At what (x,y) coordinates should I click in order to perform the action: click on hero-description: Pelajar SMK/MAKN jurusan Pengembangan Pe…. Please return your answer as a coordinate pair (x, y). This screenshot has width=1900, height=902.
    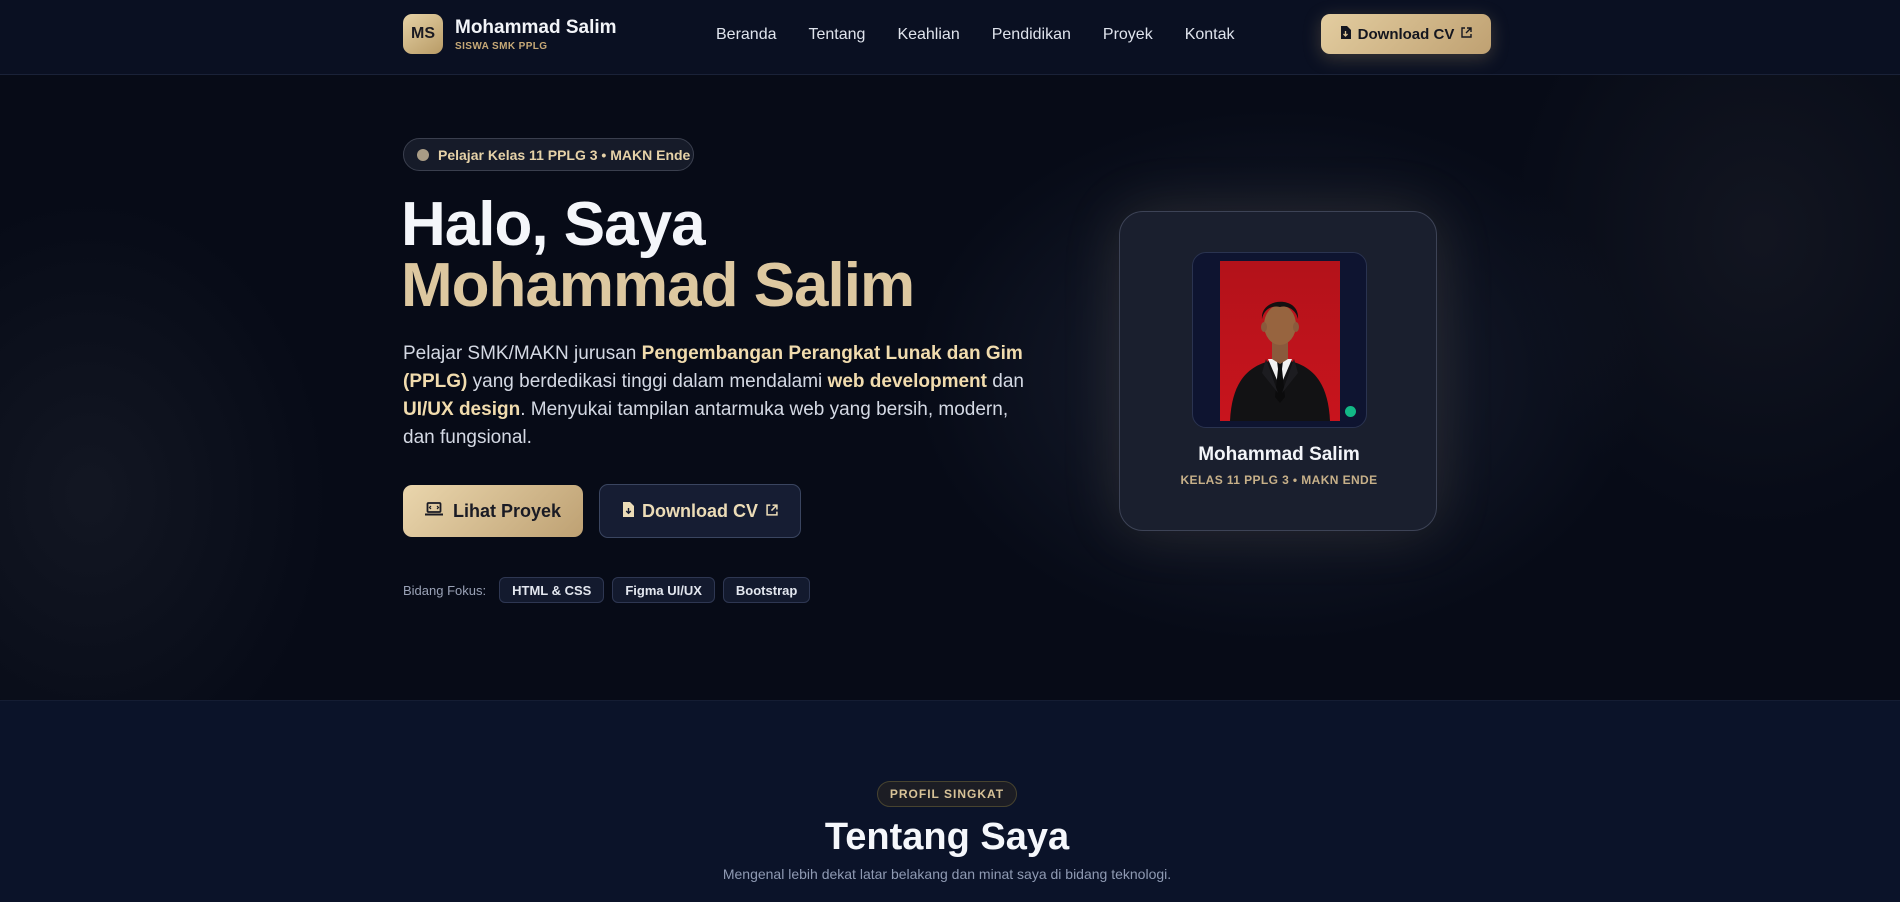
    Looking at the image, I should click on (715, 396).